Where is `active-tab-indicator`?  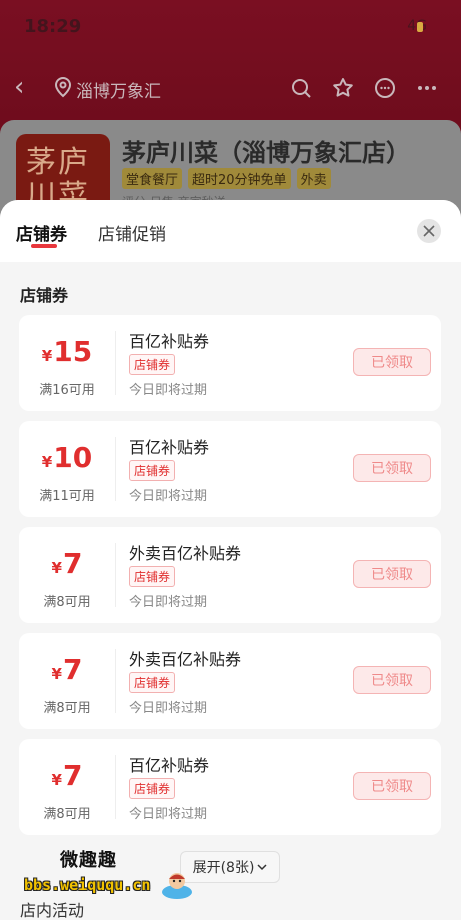 active-tab-indicator is located at coordinates (44, 246).